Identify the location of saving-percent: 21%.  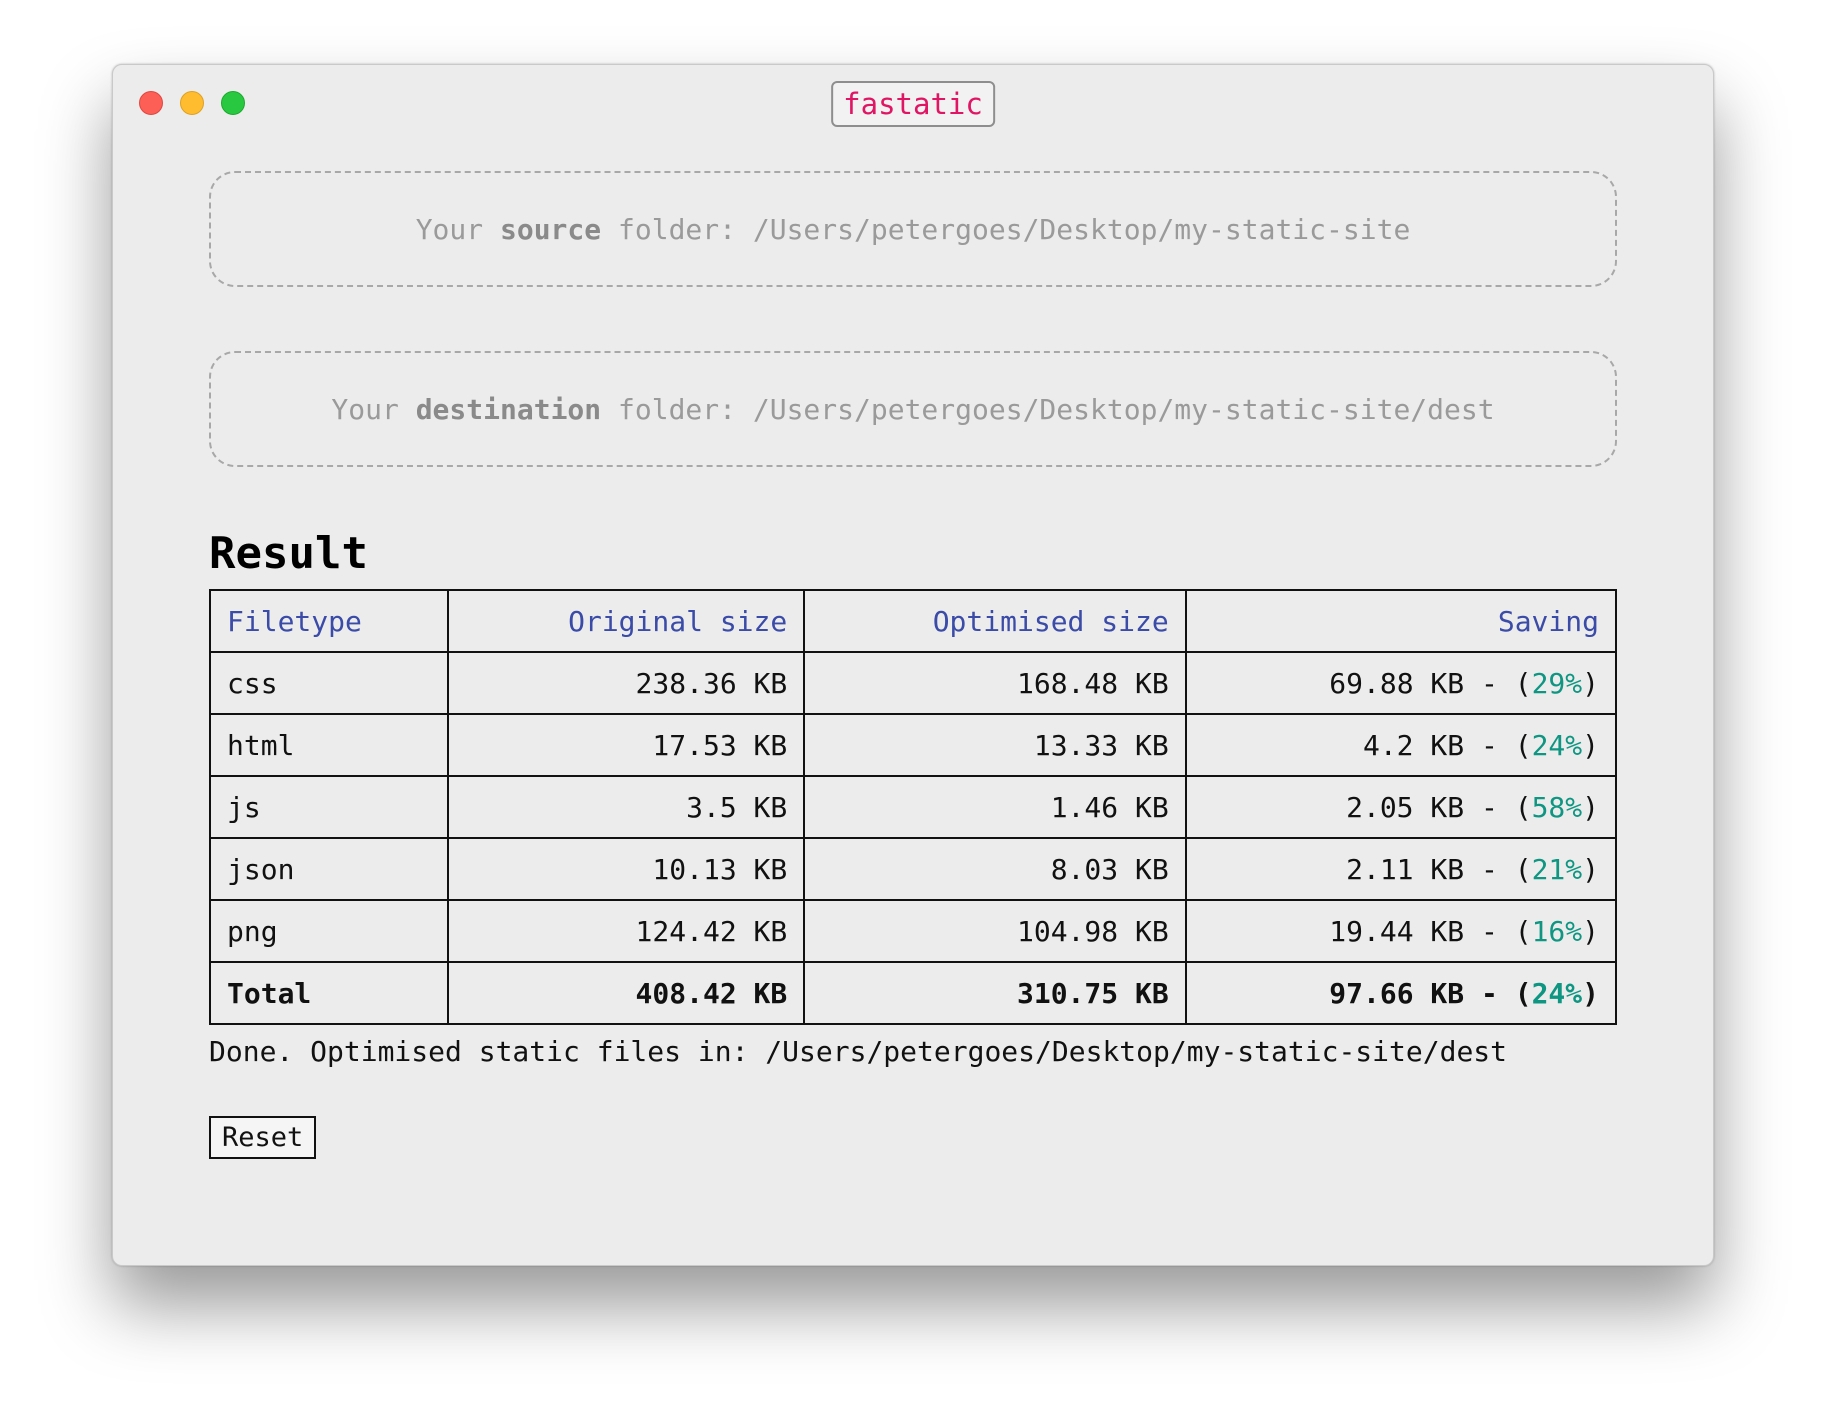
(1557, 869).